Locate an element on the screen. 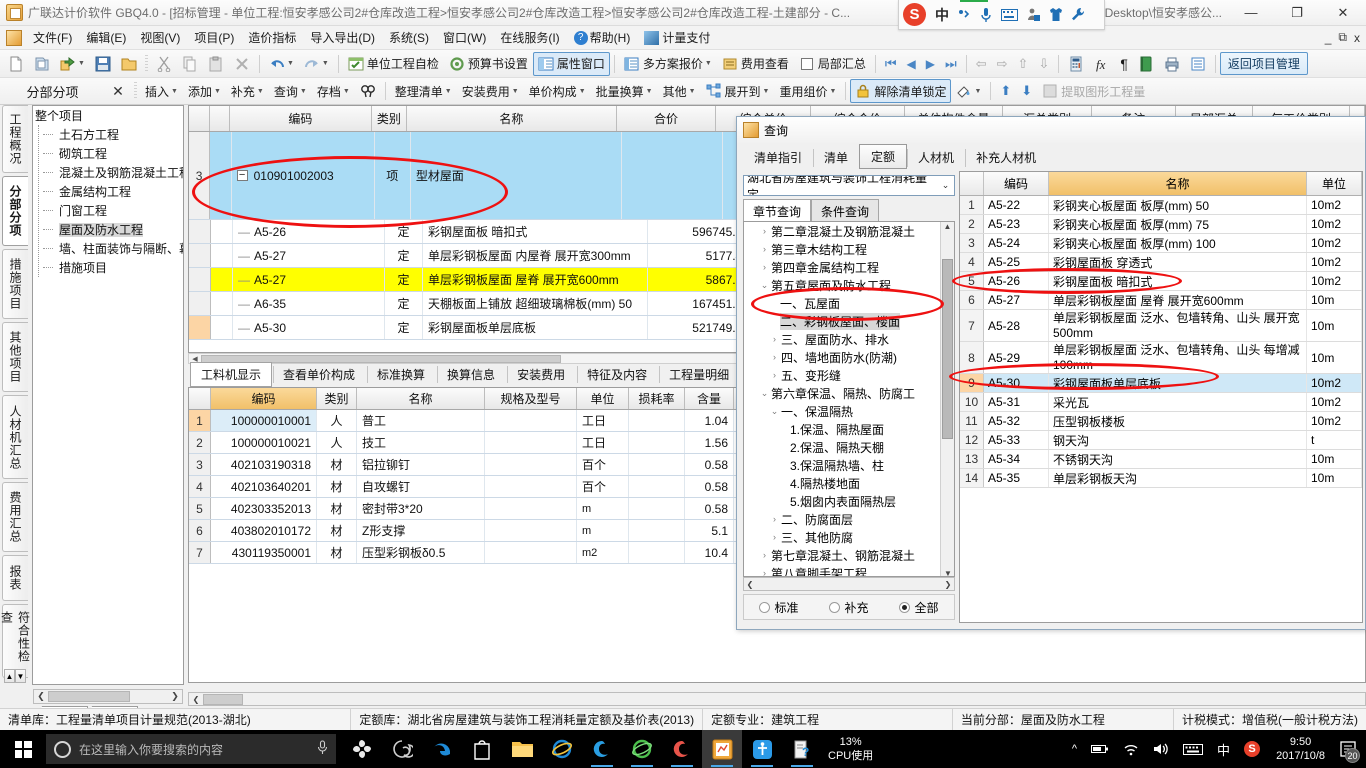 This screenshot has width=1366, height=768. cell-code: 403802010172 is located at coordinates (264, 530).